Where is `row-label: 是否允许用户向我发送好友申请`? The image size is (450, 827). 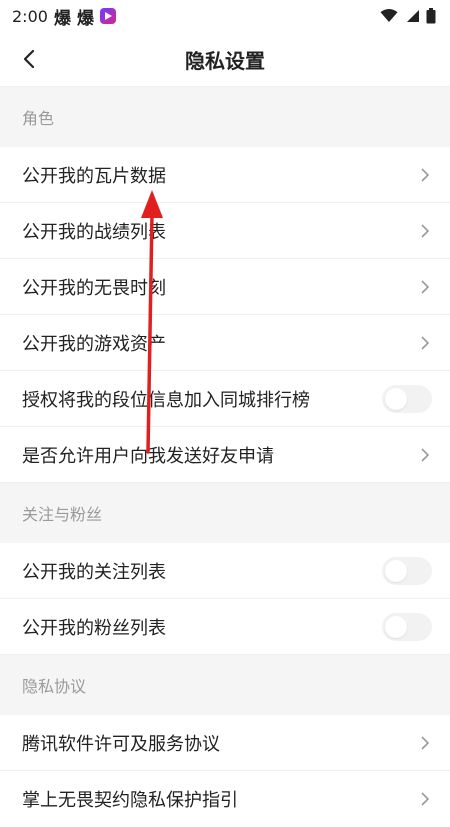
row-label: 是否允许用户向我发送好友申请 is located at coordinates (148, 456).